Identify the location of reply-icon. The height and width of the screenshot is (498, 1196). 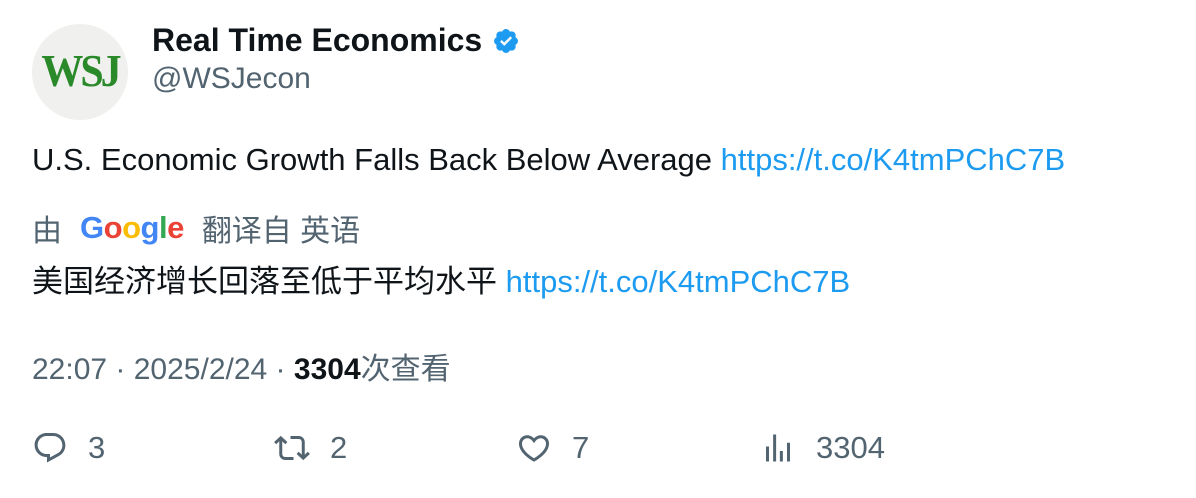
(50, 448).